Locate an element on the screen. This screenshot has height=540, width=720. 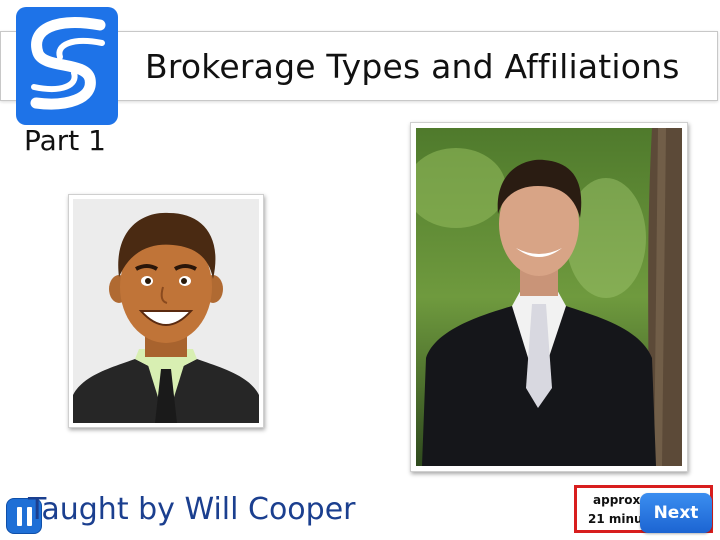
pause-icon is located at coordinates (19, 516).